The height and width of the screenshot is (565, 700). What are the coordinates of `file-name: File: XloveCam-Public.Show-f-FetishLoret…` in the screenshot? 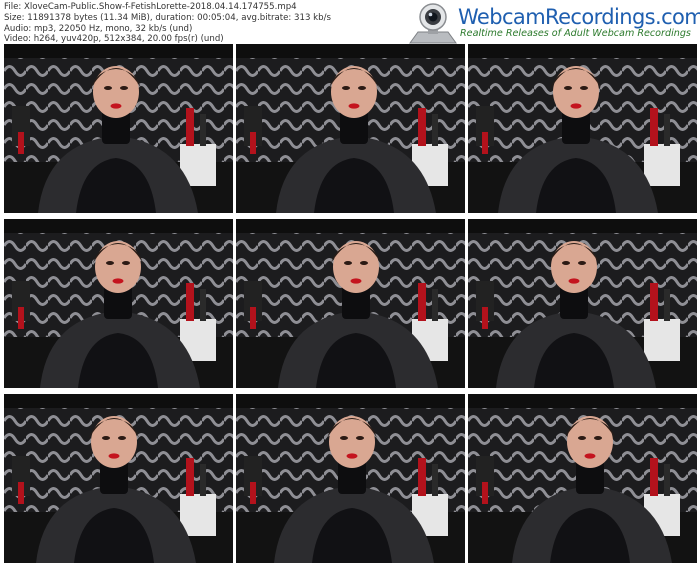 It's located at (150, 7).